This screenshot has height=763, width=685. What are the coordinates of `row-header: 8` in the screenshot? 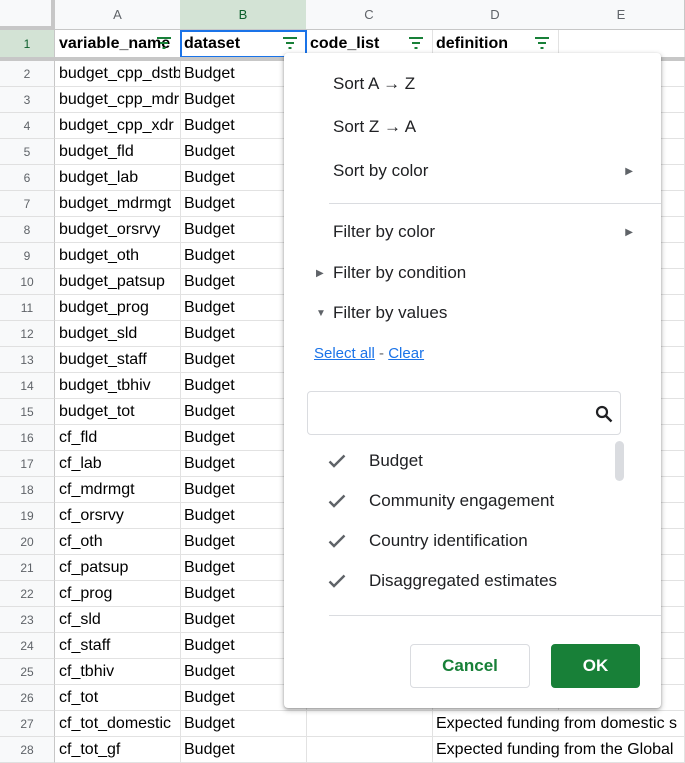 It's located at (27, 230).